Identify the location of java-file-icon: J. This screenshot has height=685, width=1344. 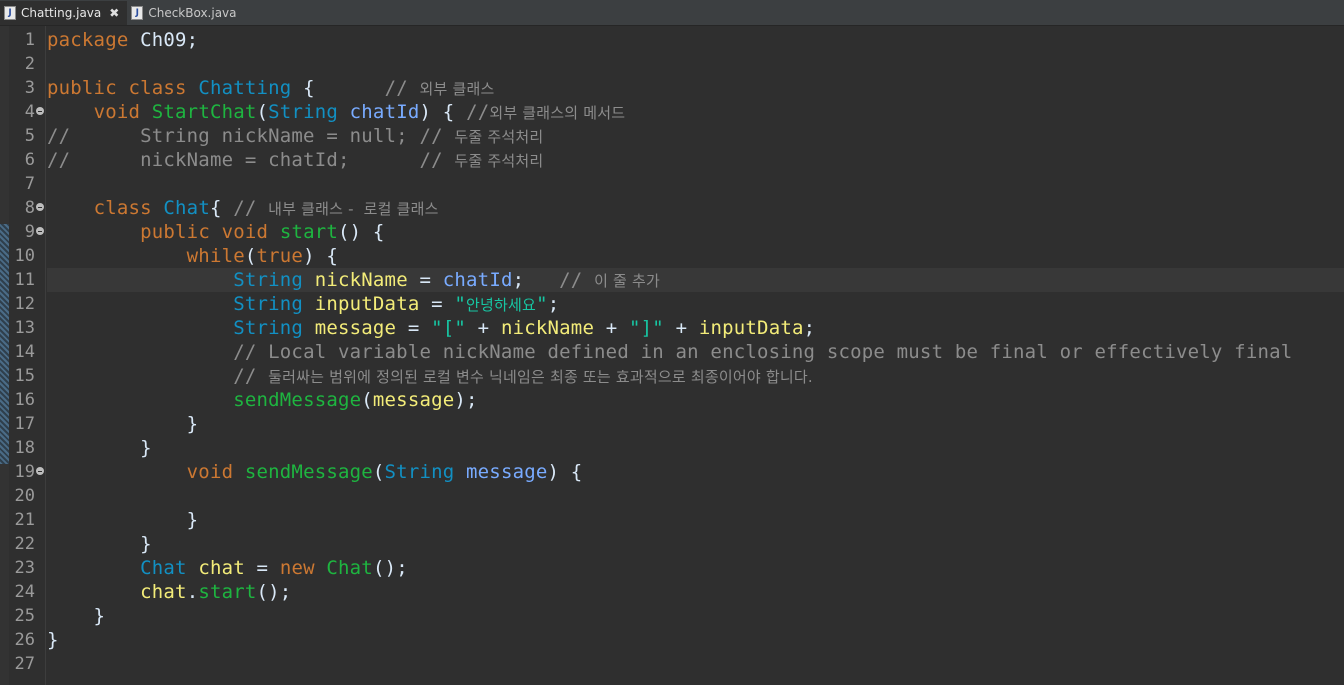
(10, 13).